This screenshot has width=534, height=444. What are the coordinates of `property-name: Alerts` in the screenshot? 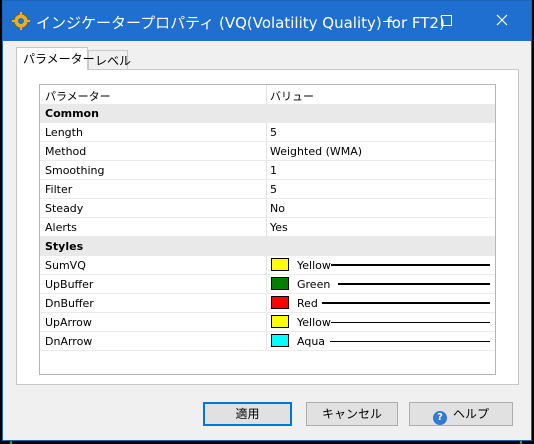 It's located at (61, 227).